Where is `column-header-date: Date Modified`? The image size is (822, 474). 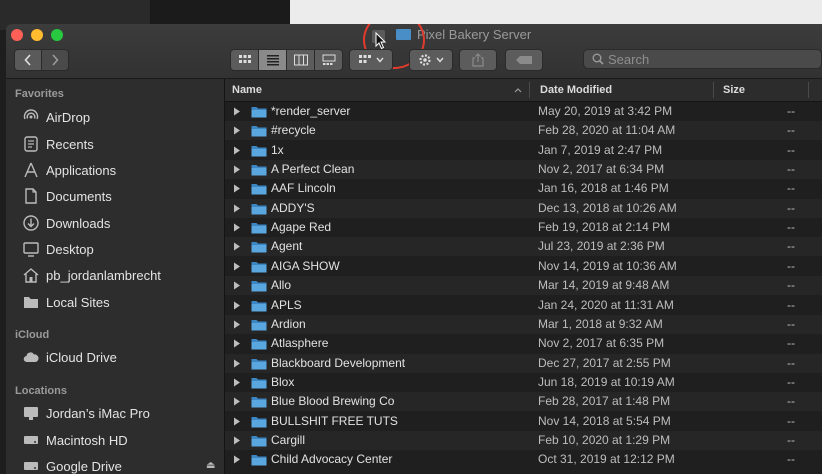
column-header-date: Date Modified is located at coordinates (576, 90).